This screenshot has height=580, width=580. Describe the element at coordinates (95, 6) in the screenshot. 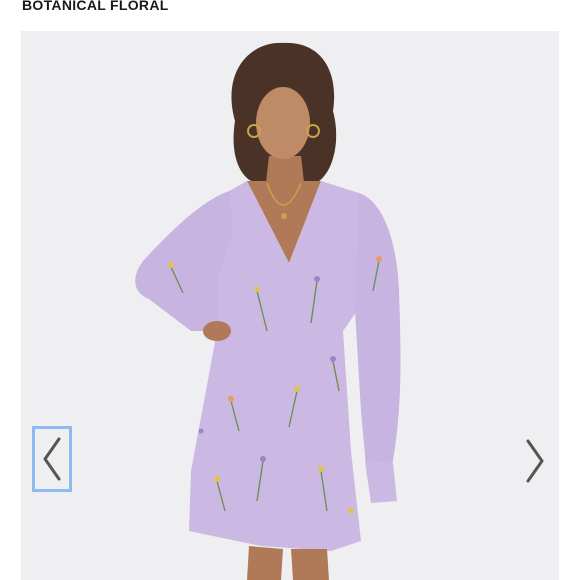

I see `product-title: BOTANICAL FLORAL` at that location.